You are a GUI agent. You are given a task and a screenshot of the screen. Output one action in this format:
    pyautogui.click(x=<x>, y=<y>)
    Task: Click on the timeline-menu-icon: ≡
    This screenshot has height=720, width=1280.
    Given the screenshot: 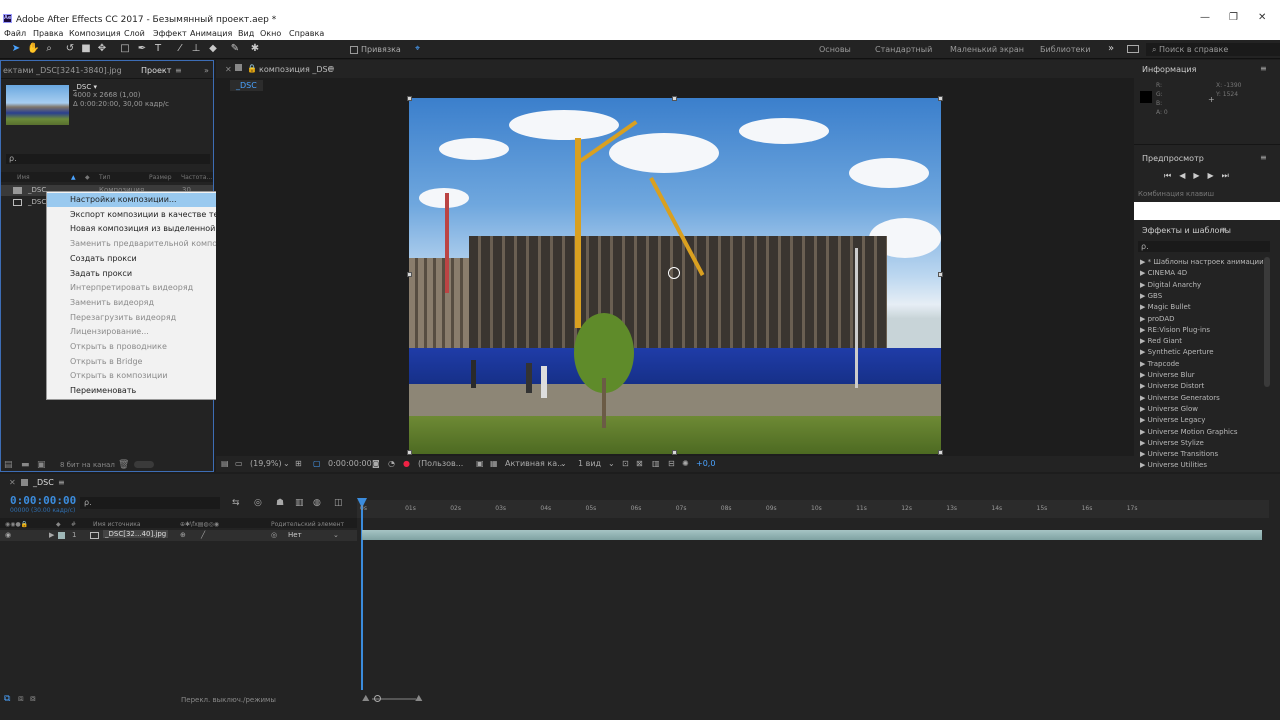 What is the action you would take?
    pyautogui.click(x=61, y=482)
    